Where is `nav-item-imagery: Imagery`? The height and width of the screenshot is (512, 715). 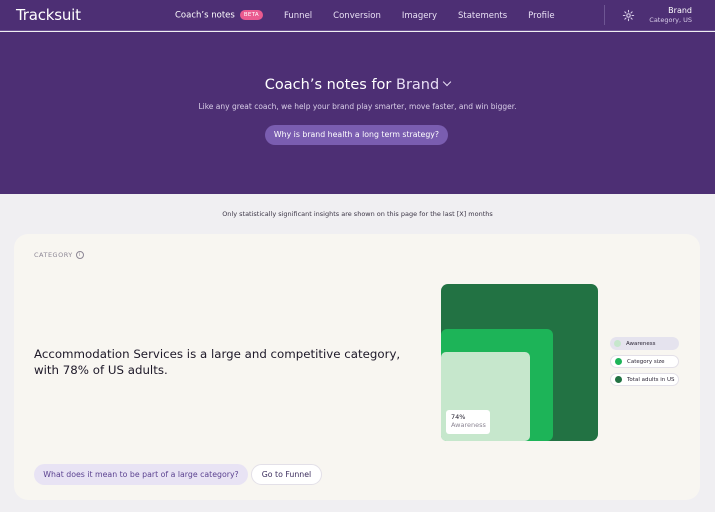
nav-item-imagery: Imagery is located at coordinates (419, 16).